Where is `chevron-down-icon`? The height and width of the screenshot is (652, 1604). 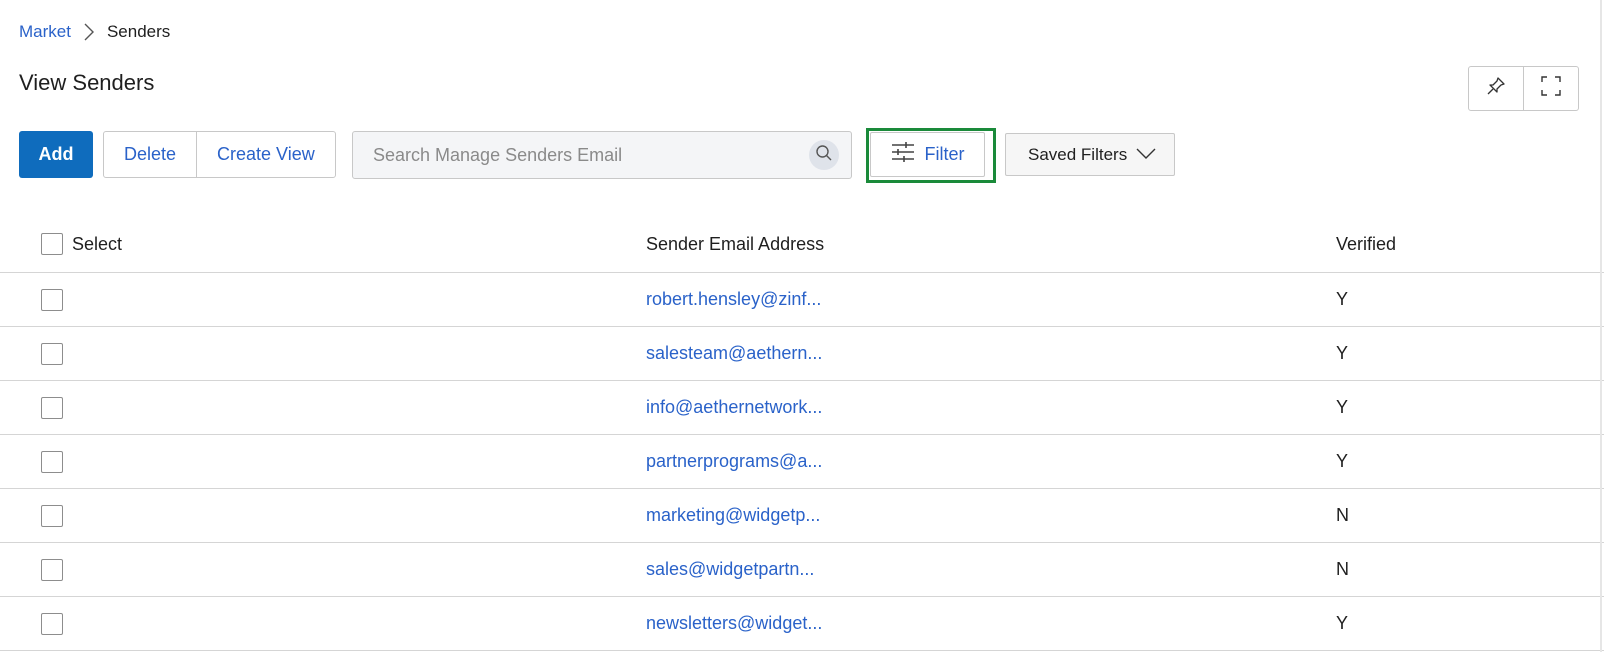
chevron-down-icon is located at coordinates (1146, 155).